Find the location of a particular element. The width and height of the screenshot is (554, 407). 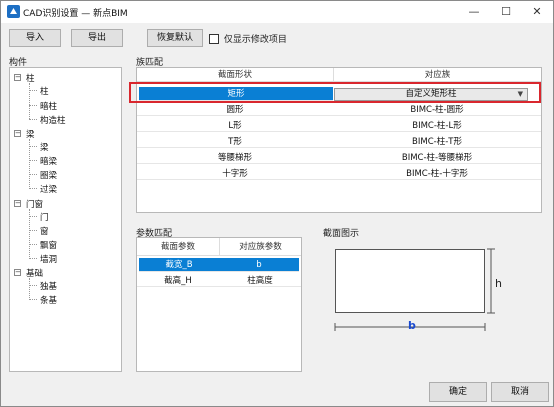

shape-cell-circle: 圆形 is located at coordinates (235, 110).